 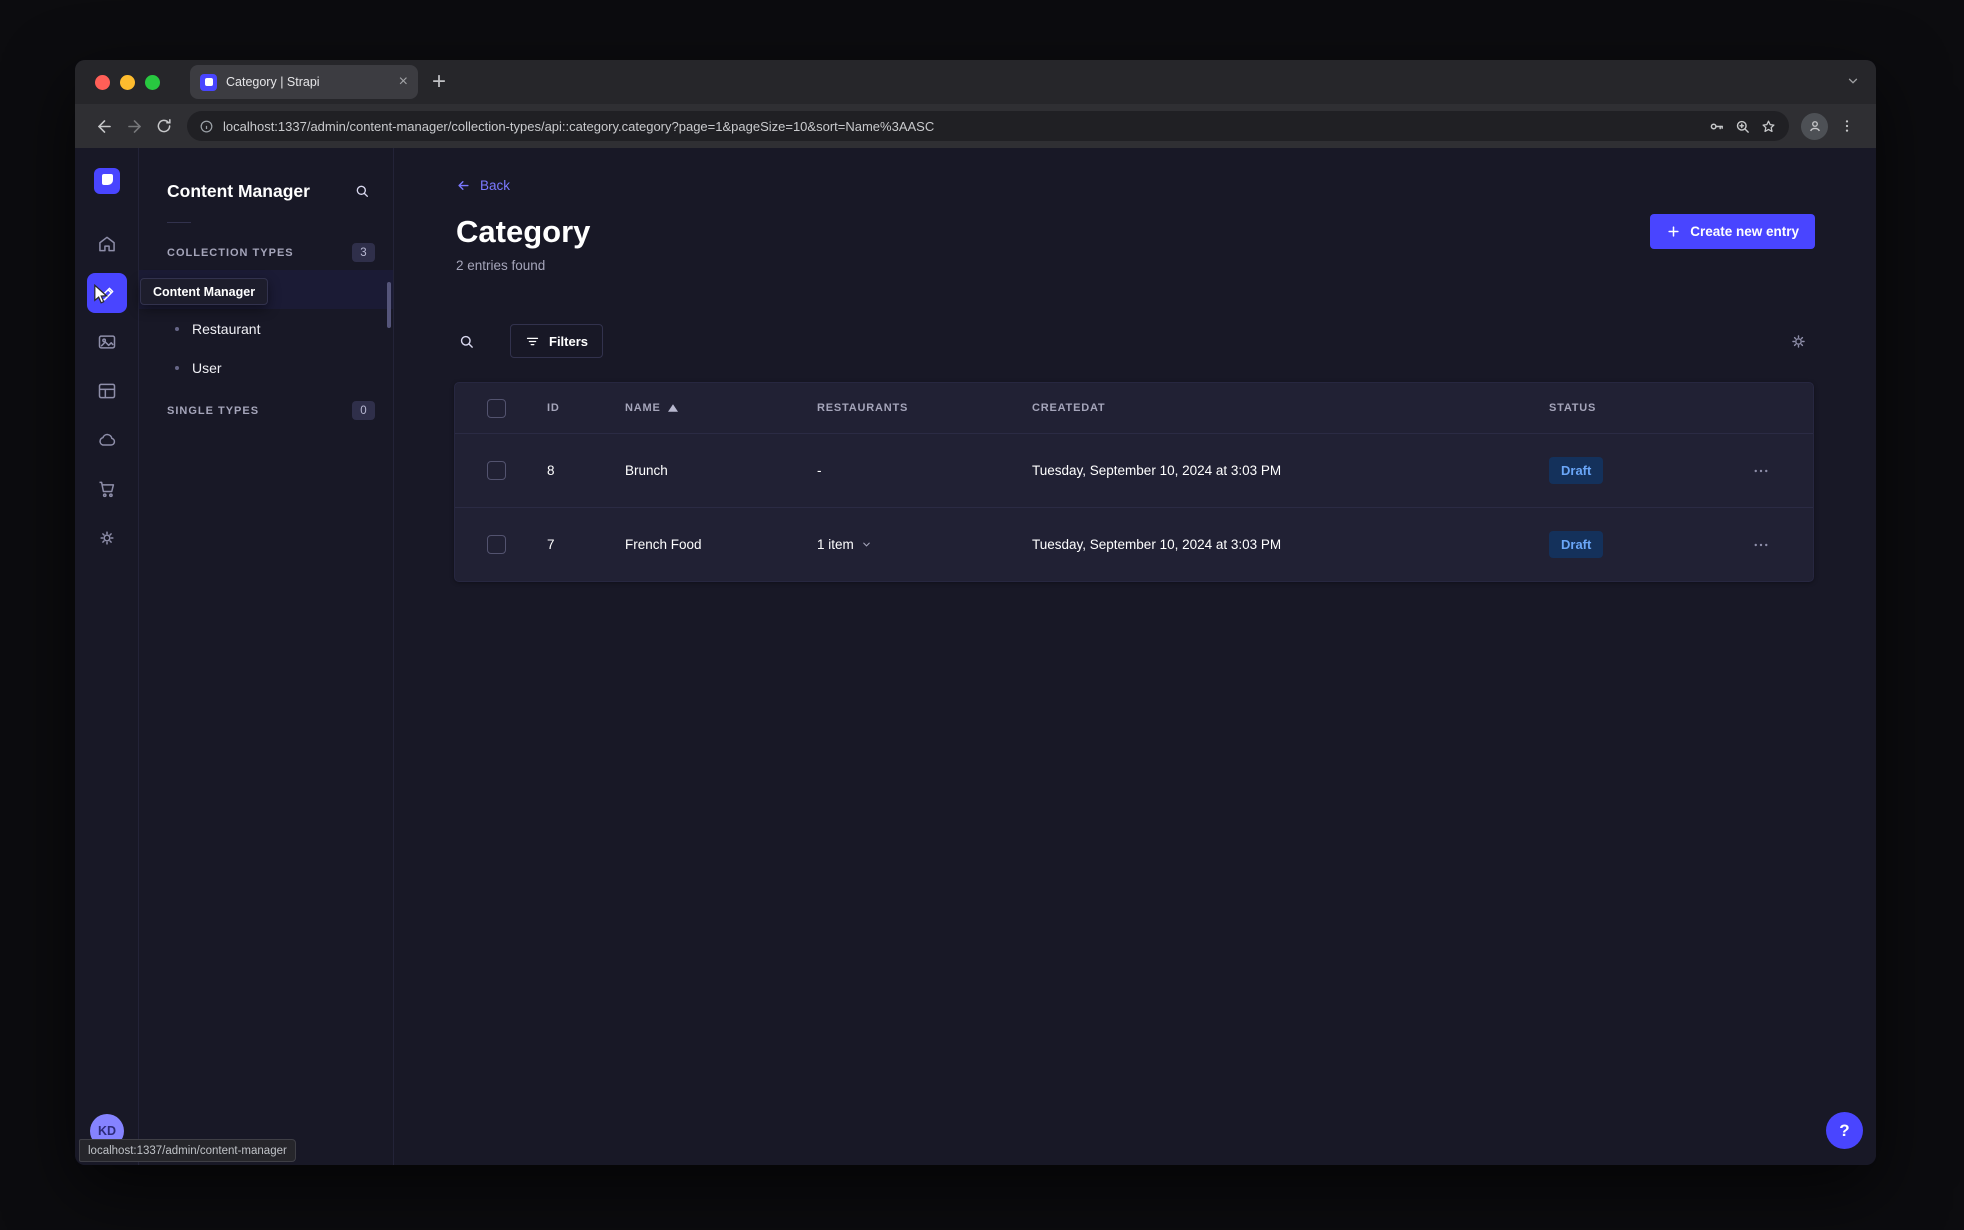 I want to click on sort-ascending-icon, so click(x=672, y=408).